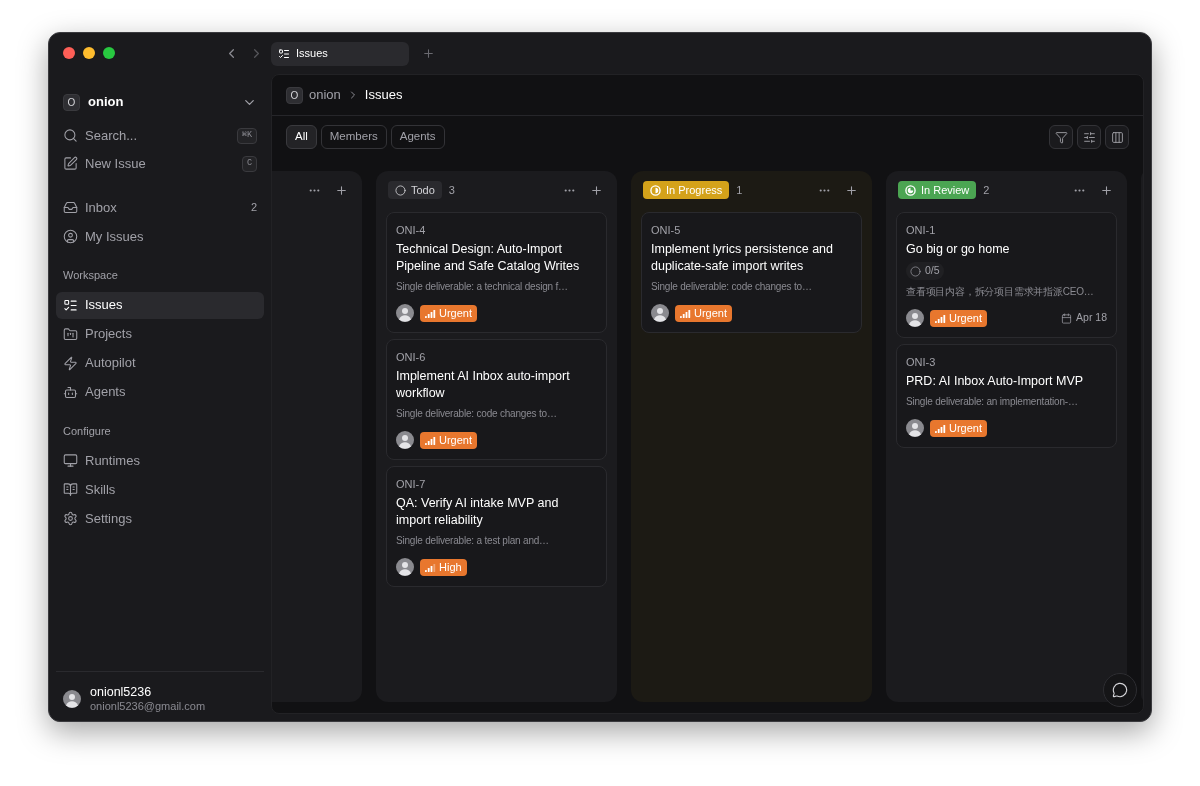 Image resolution: width=1200 pixels, height=786 pixels. Describe the element at coordinates (160, 489) in the screenshot. I see `sidebar-item: Skills` at that location.